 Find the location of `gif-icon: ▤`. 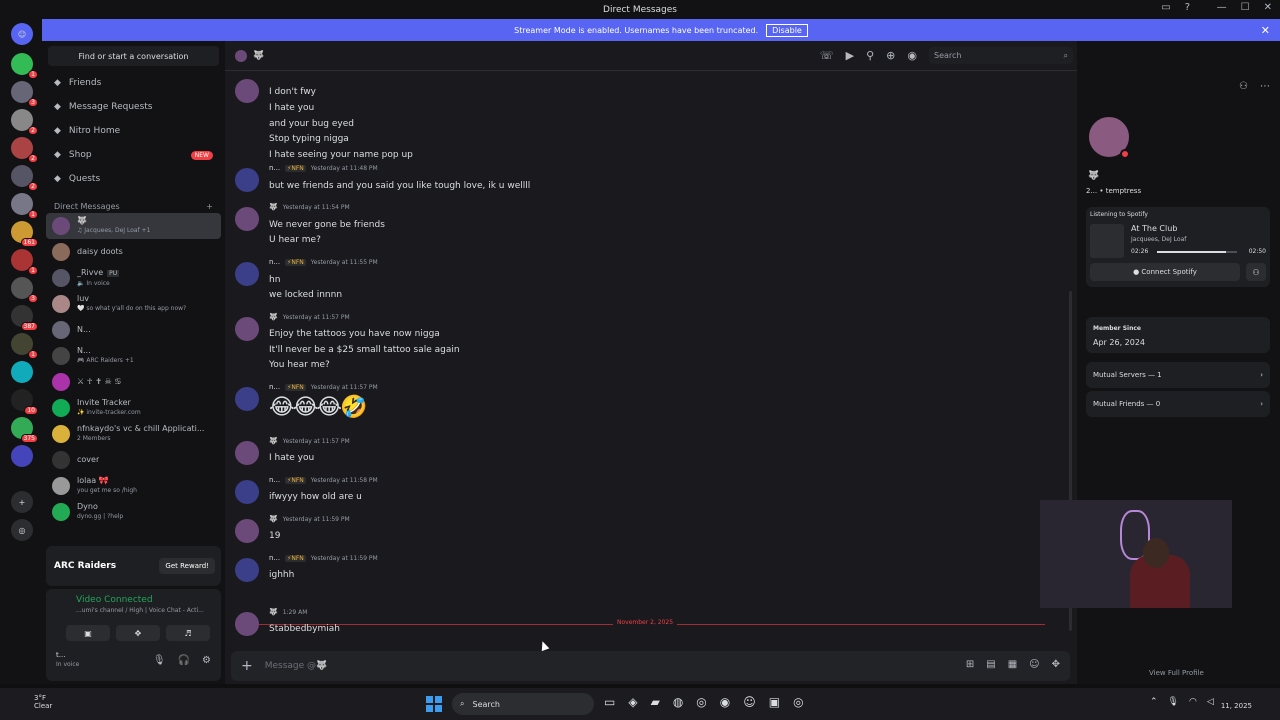

gif-icon: ▤ is located at coordinates (990, 664).